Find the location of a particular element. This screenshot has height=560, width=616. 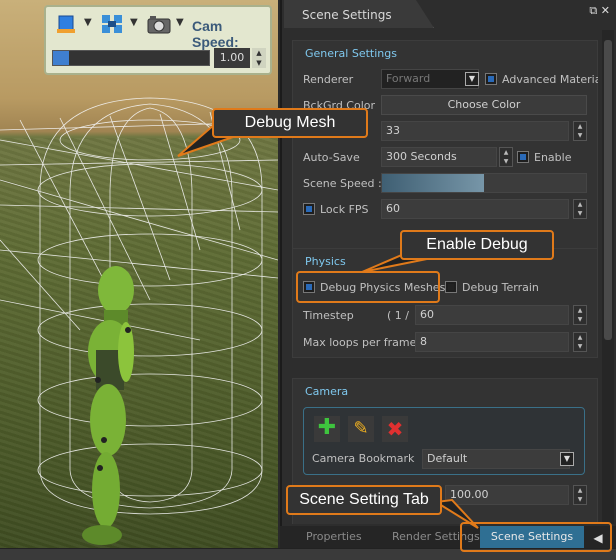

lock-fps-row: Lock FPS 60 ▲ ▼ is located at coordinates (446, 210).